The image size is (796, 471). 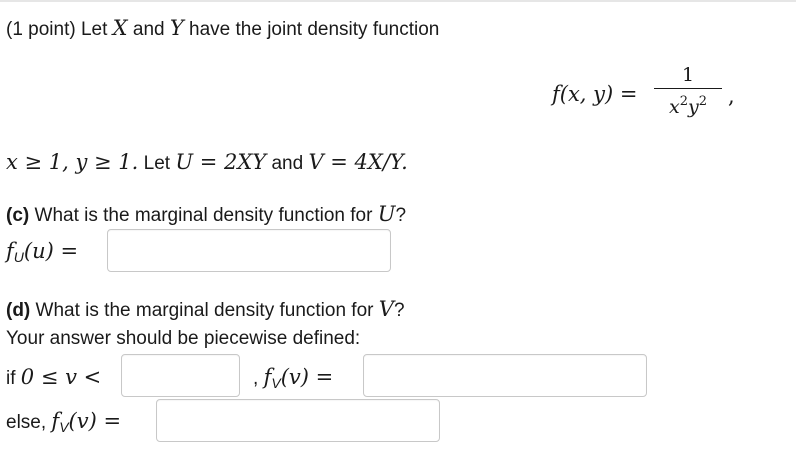 I want to click on density-fraction: 1 x2y2, so click(x=688, y=91).